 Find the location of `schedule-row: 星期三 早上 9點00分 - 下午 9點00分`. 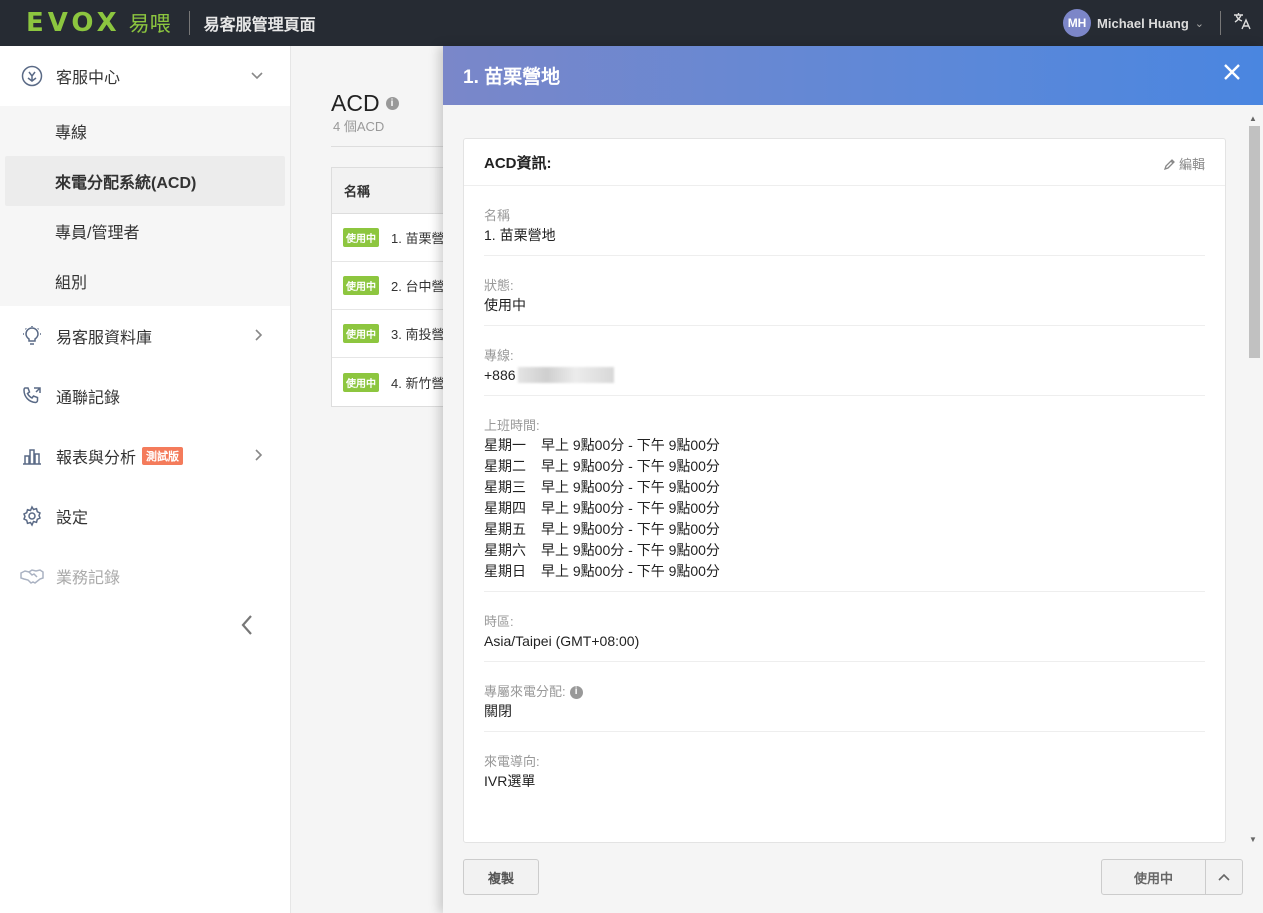

schedule-row: 星期三 早上 9點00分 - 下午 9點00分 is located at coordinates (844, 487).